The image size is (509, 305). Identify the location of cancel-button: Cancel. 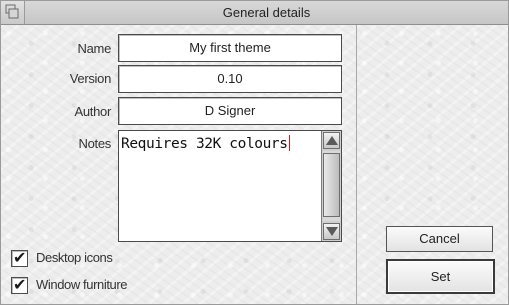
(439, 239).